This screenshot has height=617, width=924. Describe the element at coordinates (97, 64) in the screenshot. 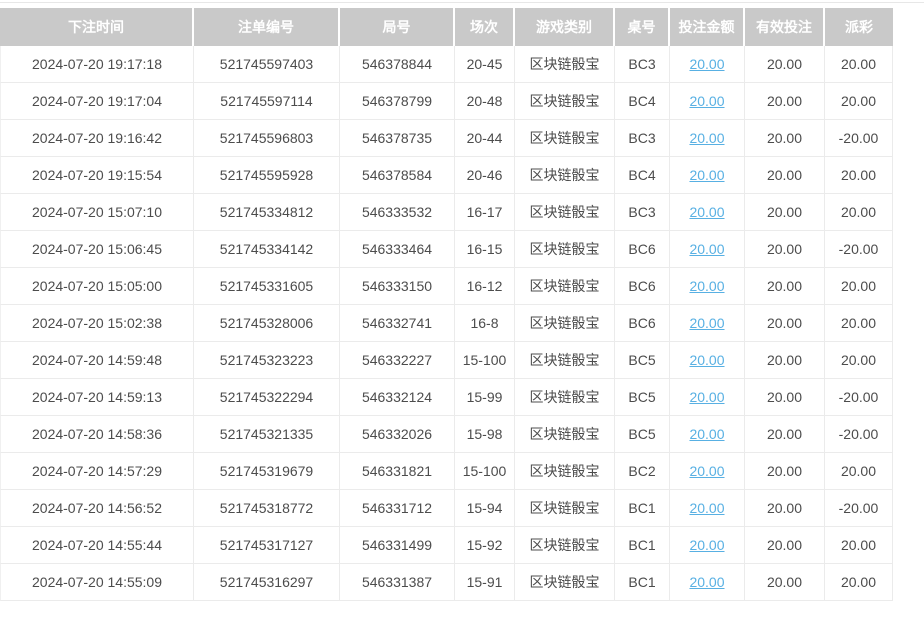

I see `cell-time: 2024-07-20 19:17:18` at that location.